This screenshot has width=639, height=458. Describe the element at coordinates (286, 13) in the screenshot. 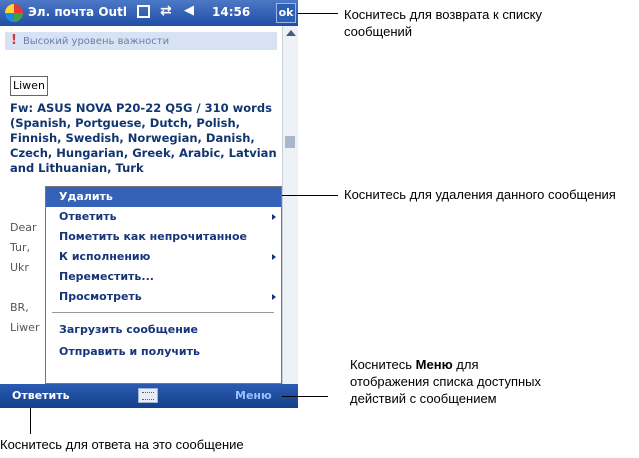

I see `ok-button: ok` at that location.